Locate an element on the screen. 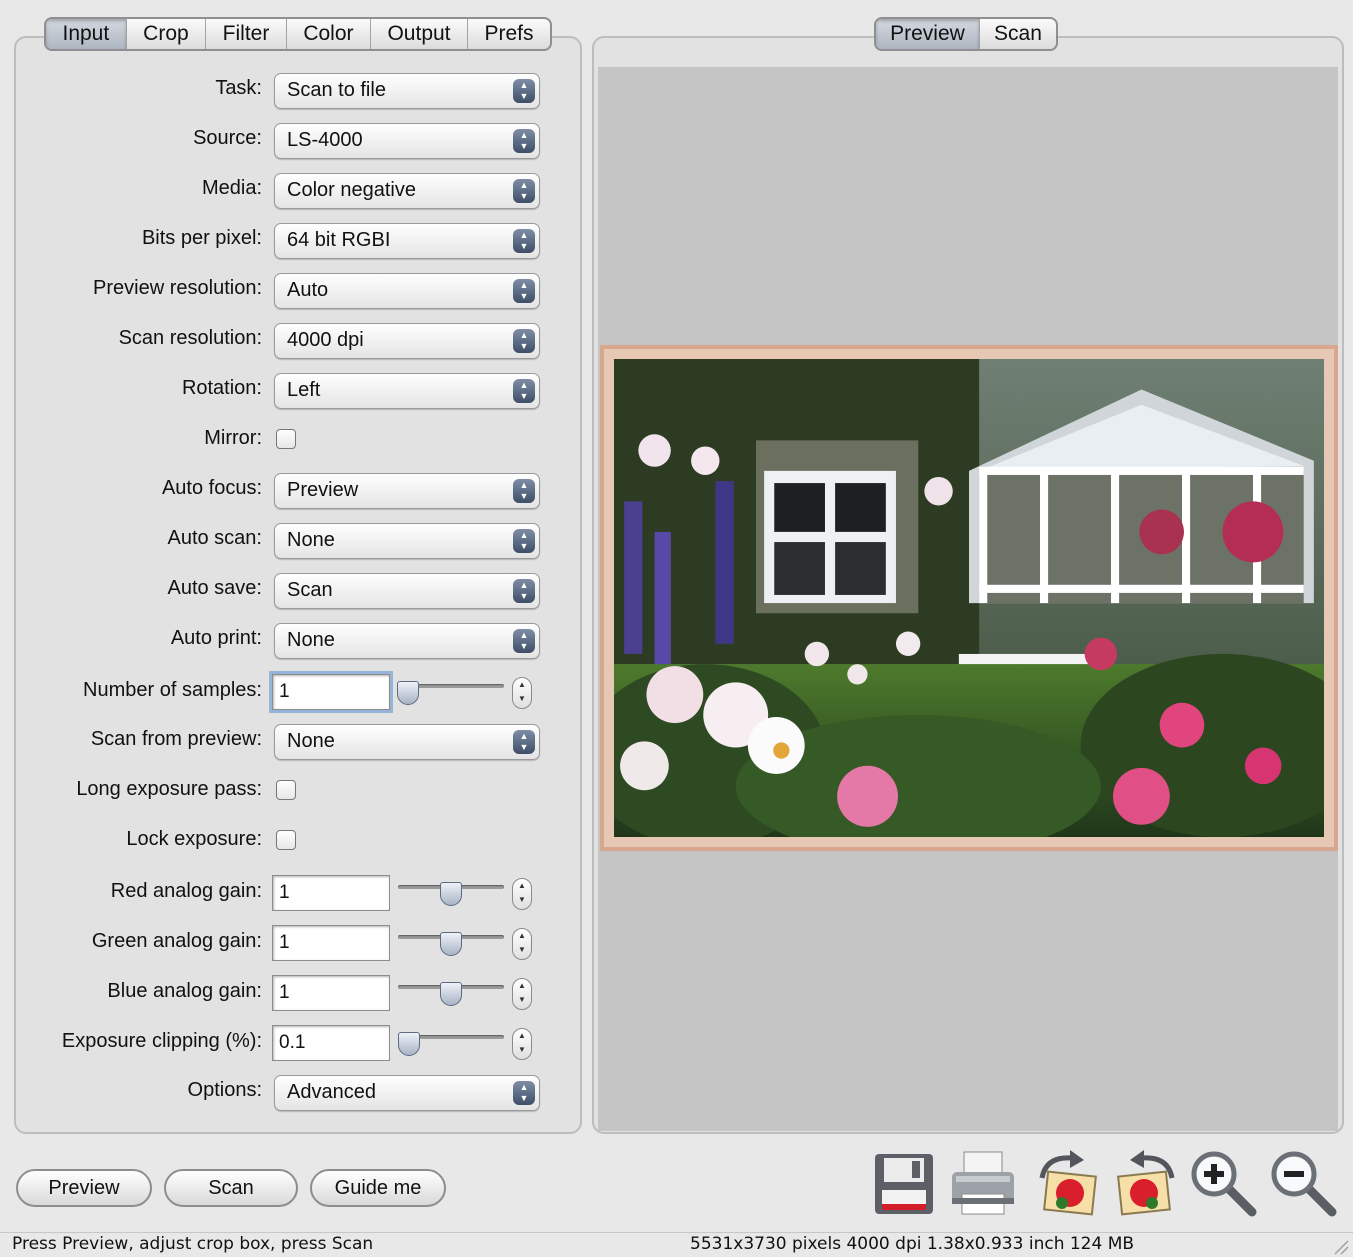 Image resolution: width=1353 pixels, height=1257 pixels. green-gain-slider is located at coordinates (451, 944).